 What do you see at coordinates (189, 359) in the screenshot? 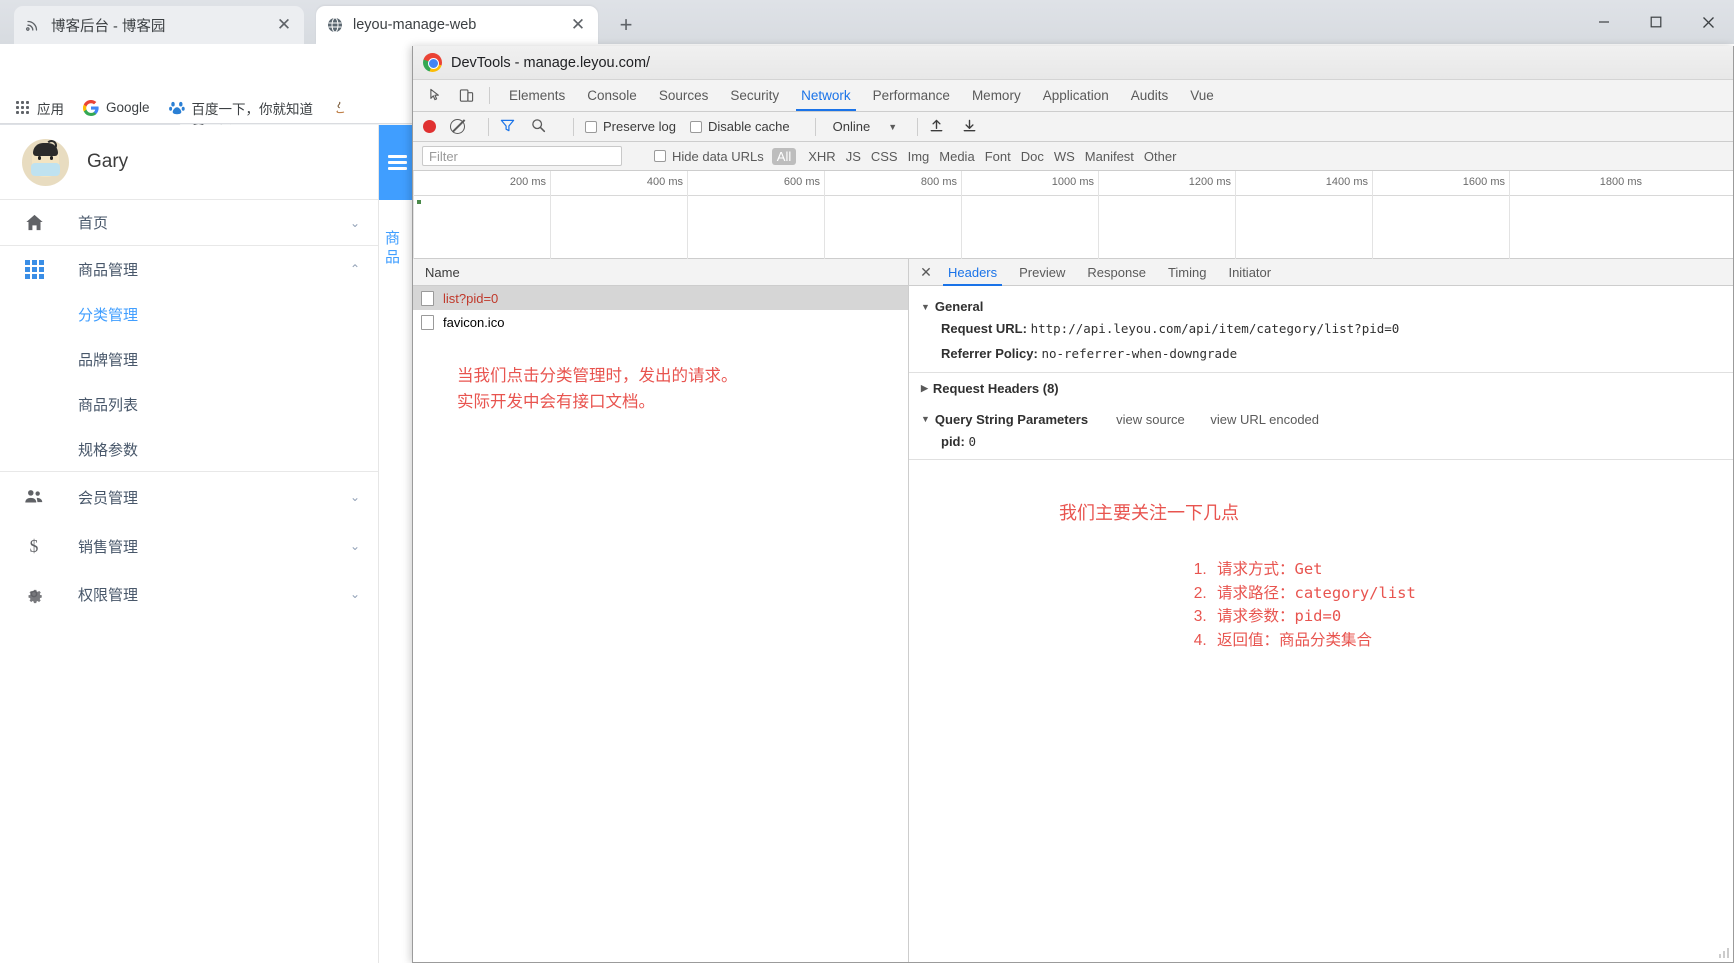
I see `sidebar-item-brand-manage: 品牌管理` at bounding box center [189, 359].